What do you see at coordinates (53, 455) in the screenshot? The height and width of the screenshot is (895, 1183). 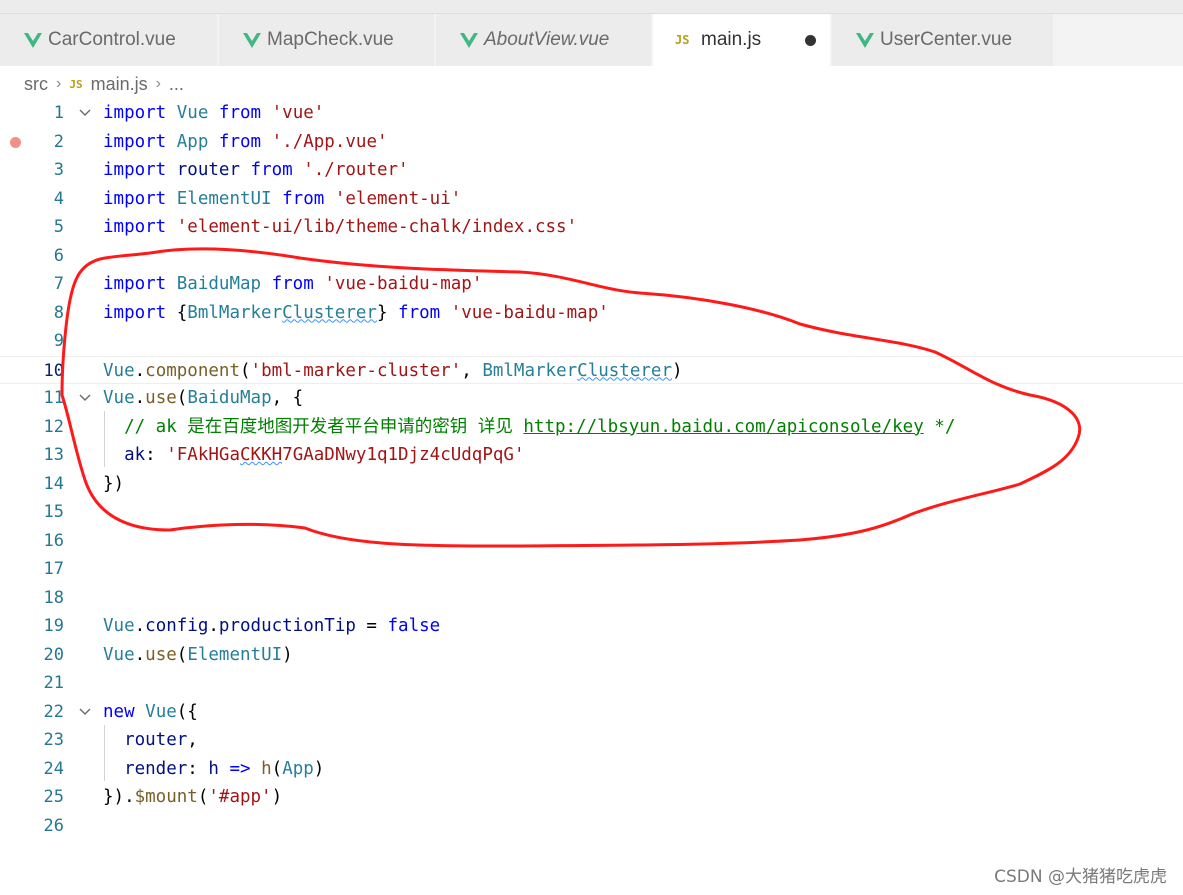 I see `line-number: 13` at bounding box center [53, 455].